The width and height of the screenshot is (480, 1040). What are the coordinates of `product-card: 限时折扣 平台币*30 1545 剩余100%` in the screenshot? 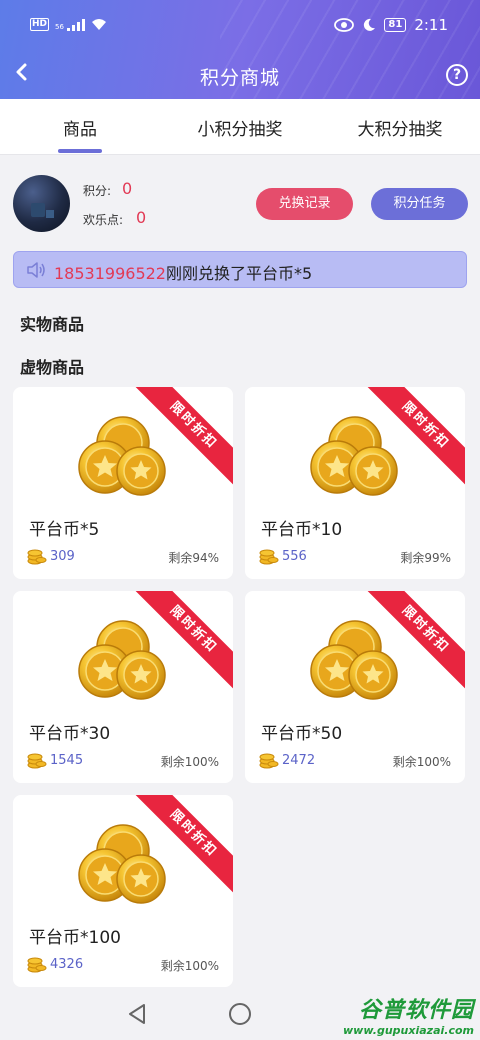 It's located at (123, 687).